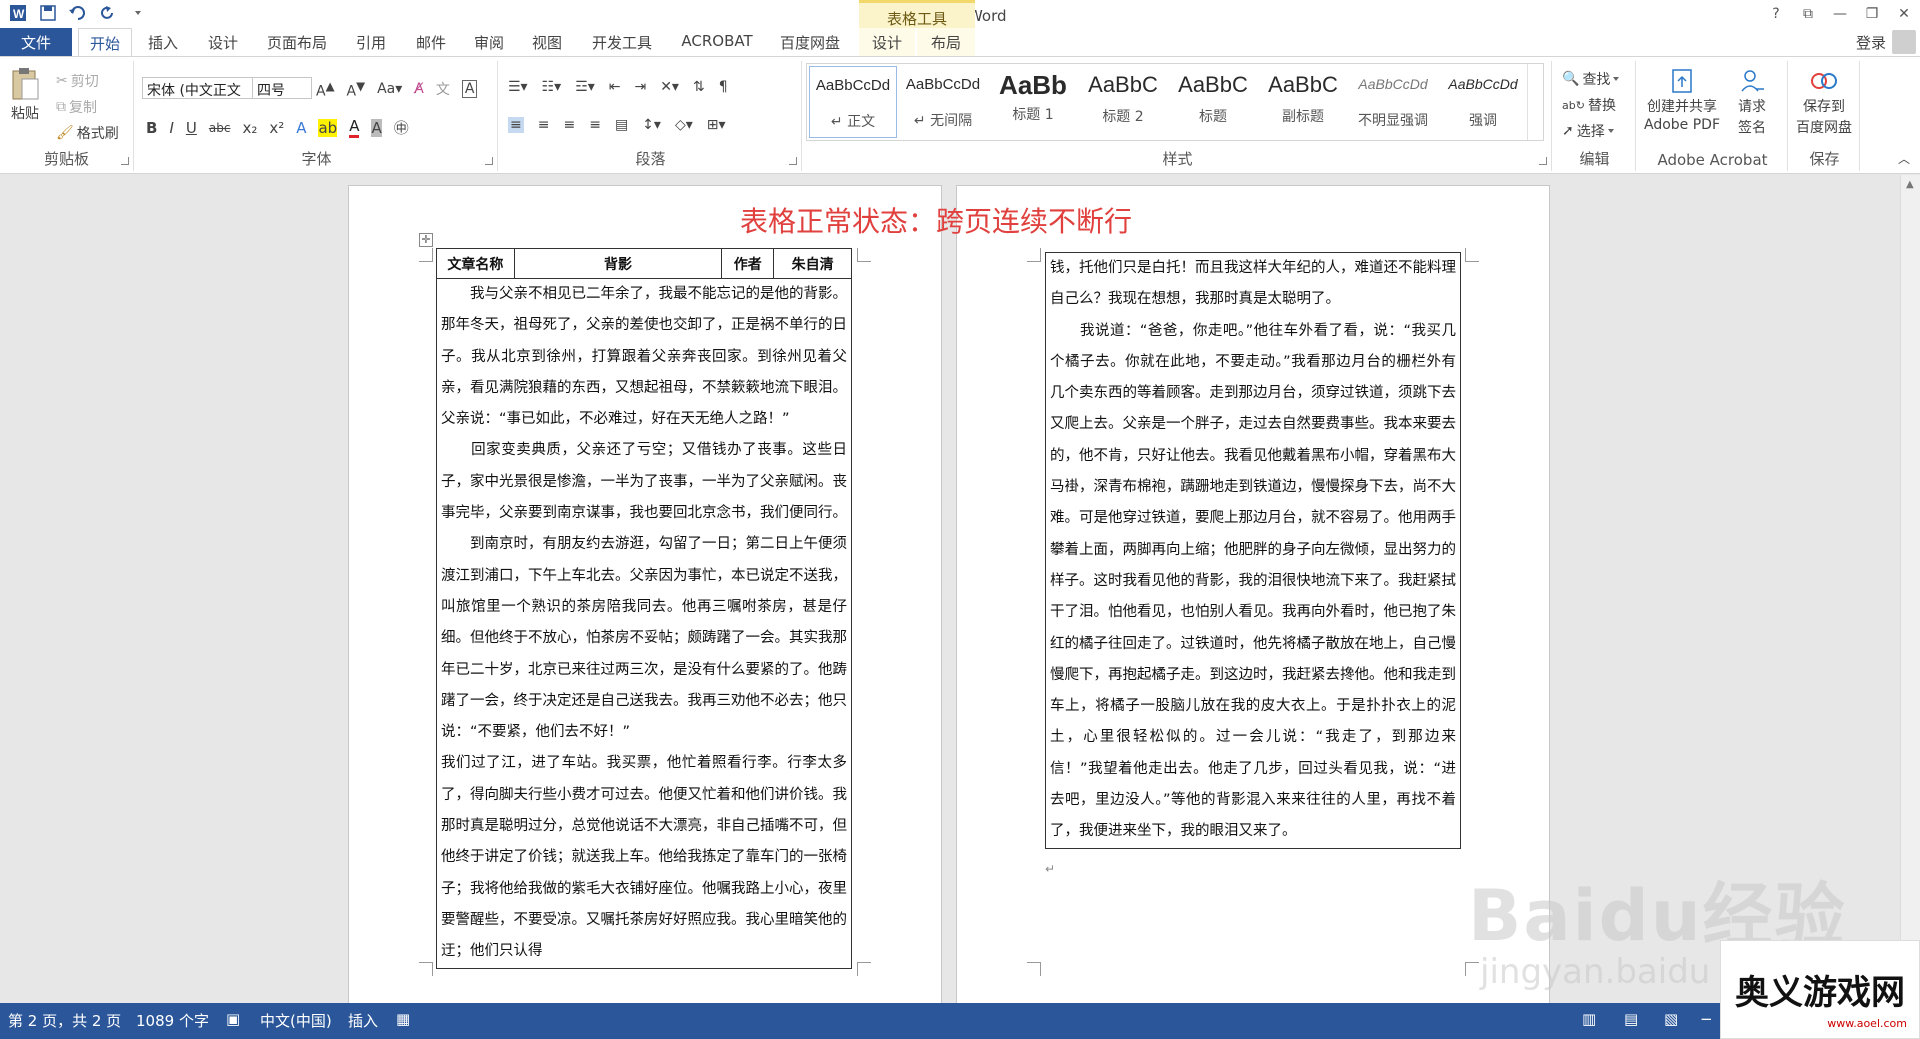 The height and width of the screenshot is (1039, 1920). Describe the element at coordinates (233, 1019) in the screenshot. I see `proofing-icon: ▣` at that location.